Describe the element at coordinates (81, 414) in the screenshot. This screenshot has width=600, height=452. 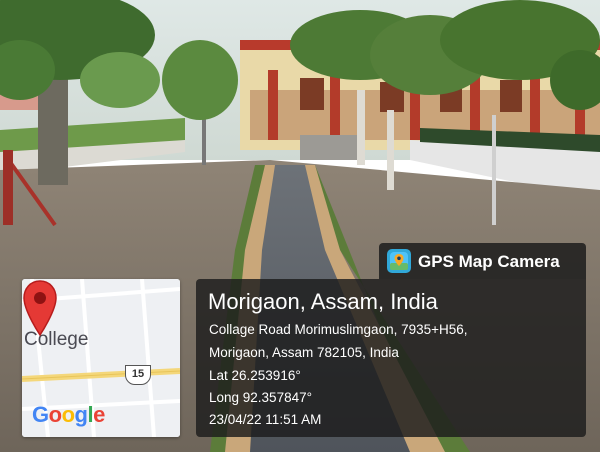
I see `google-logo-letter: g` at that location.